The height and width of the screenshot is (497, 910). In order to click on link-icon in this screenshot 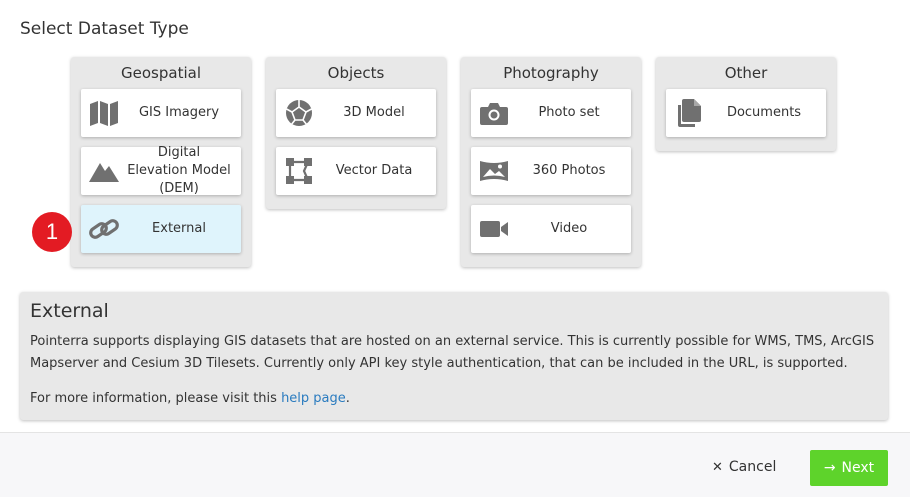, I will do `click(104, 229)`.